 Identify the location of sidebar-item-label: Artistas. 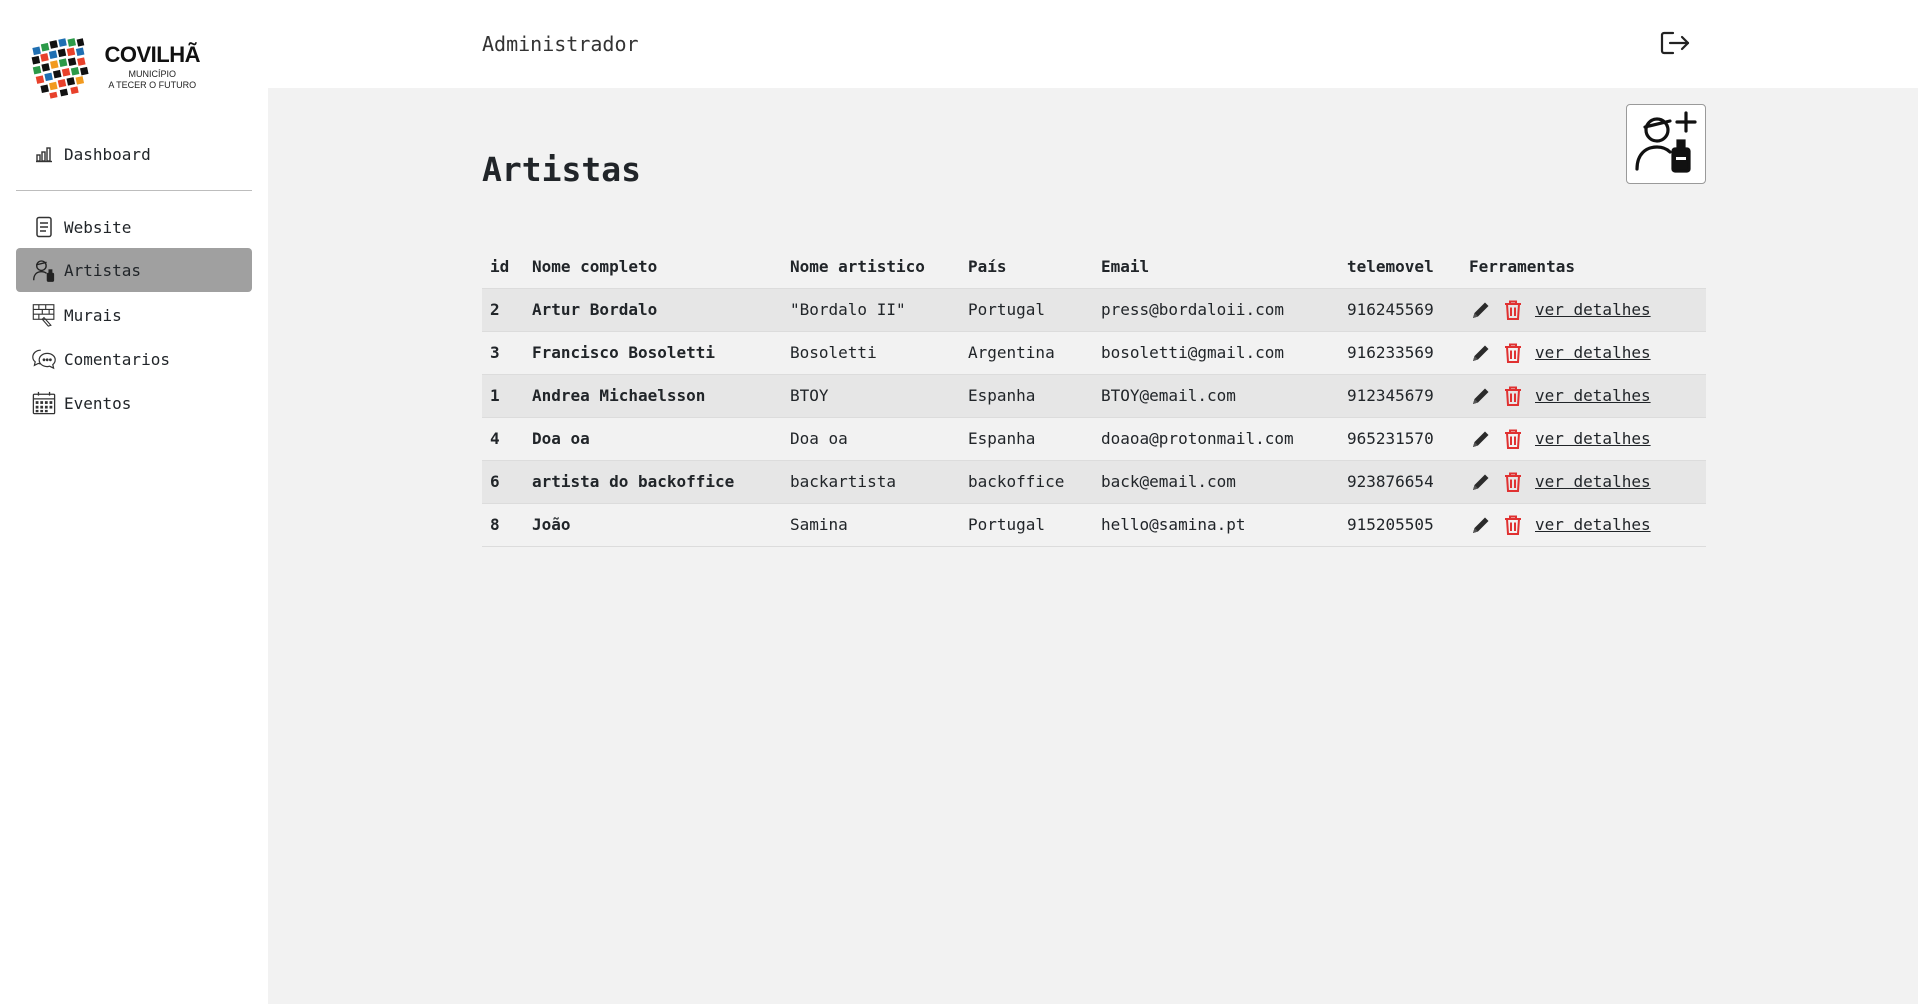
(103, 270).